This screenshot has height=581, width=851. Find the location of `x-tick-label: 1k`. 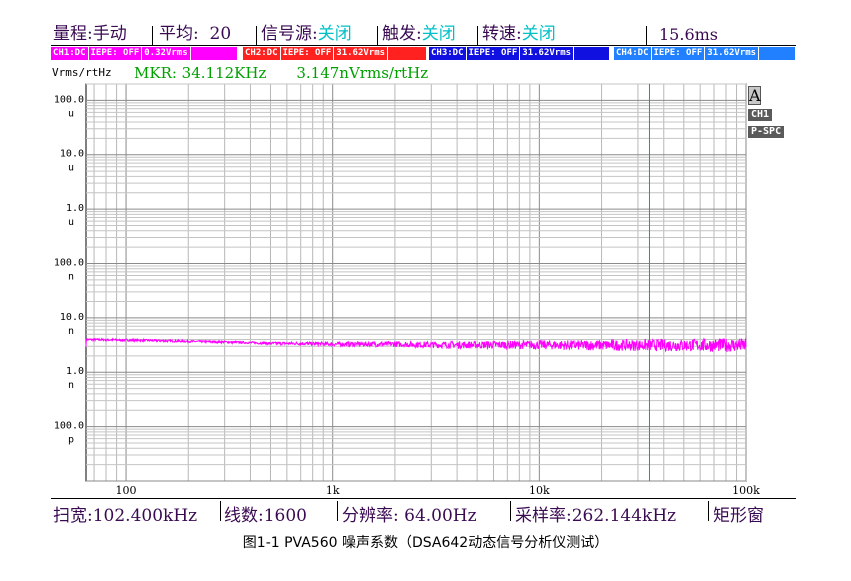

x-tick-label: 1k is located at coordinates (333, 490).